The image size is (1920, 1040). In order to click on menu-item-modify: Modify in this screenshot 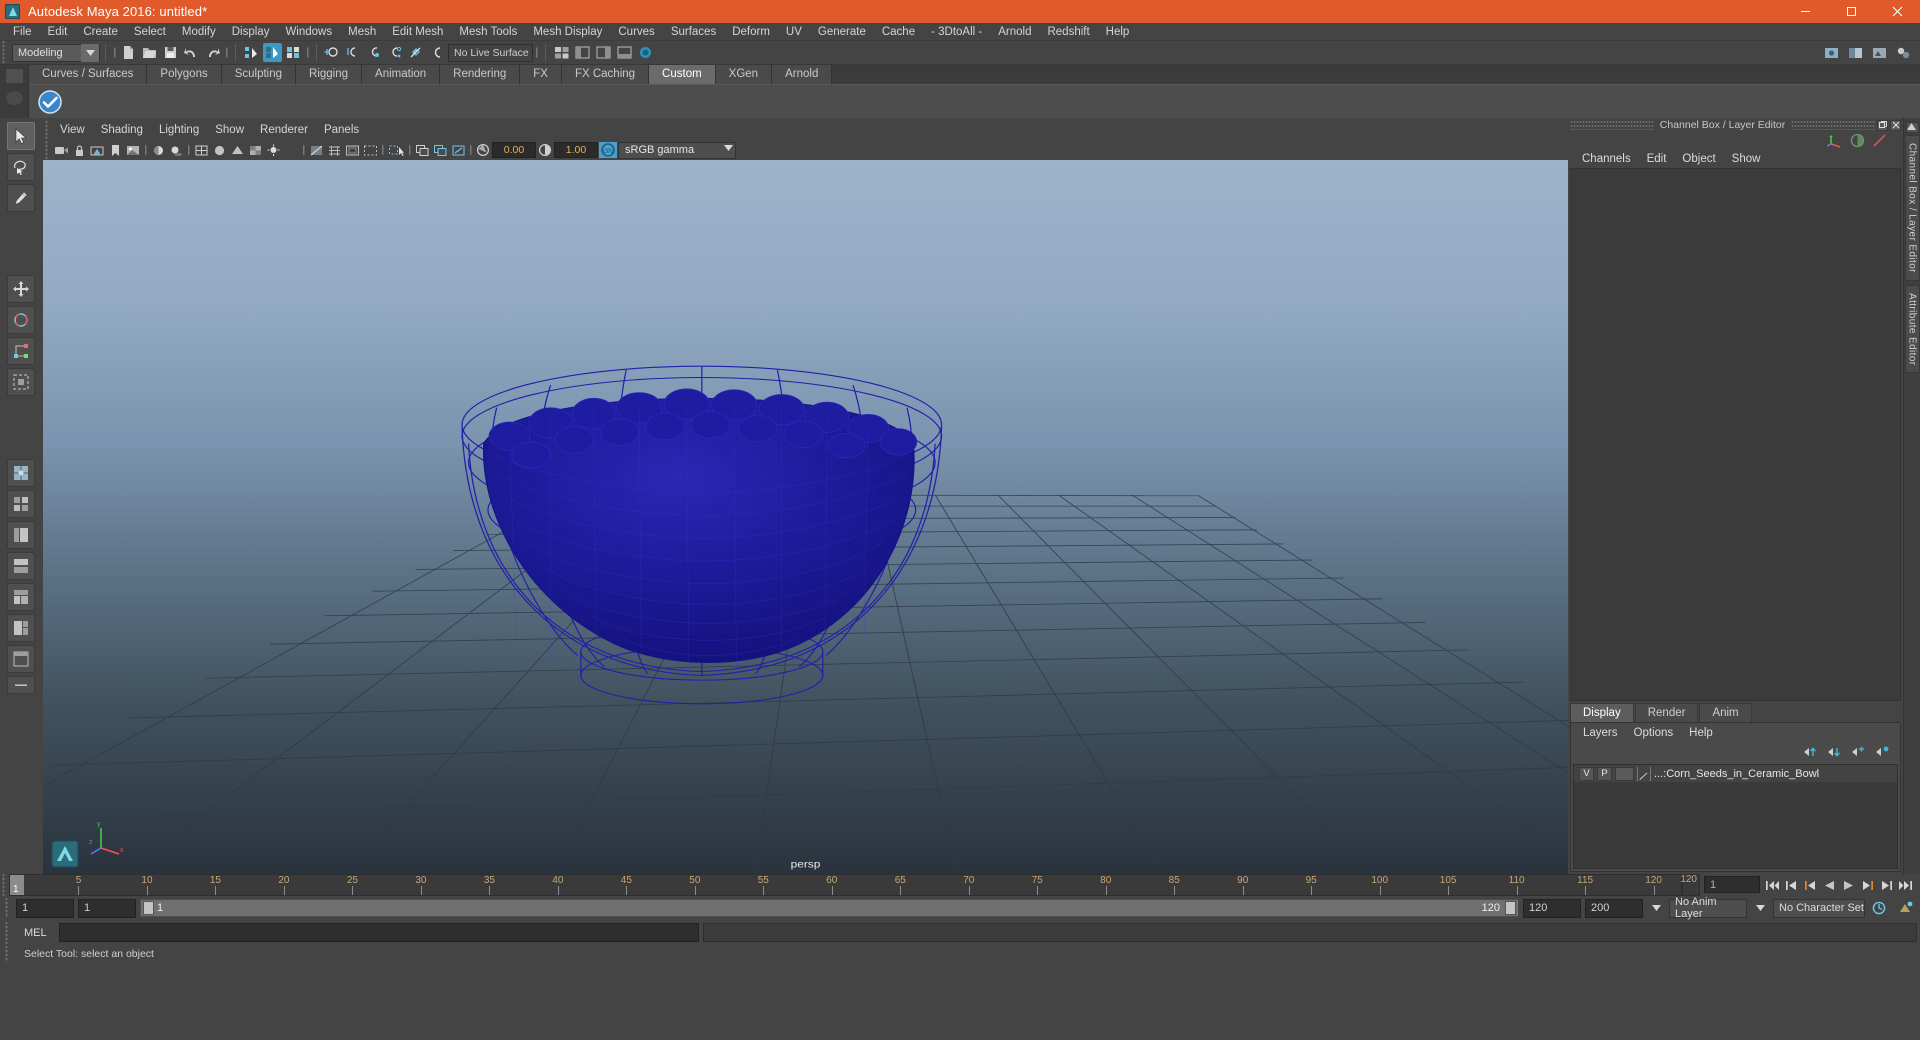, I will do `click(199, 32)`.